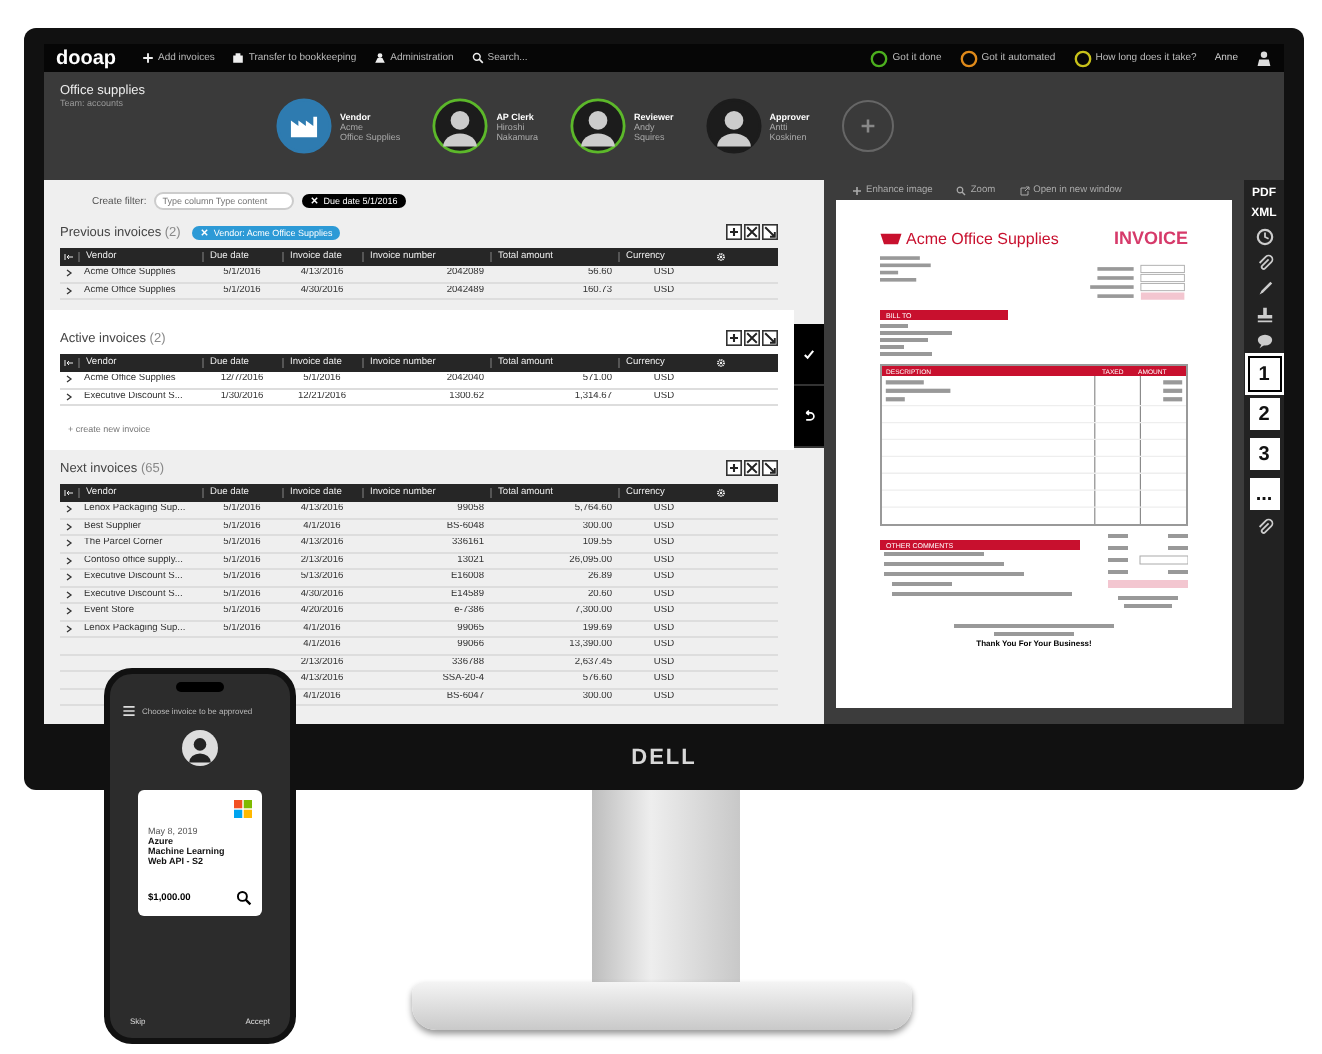  What do you see at coordinates (1148, 572) in the screenshot?
I see `totals-drawing` at bounding box center [1148, 572].